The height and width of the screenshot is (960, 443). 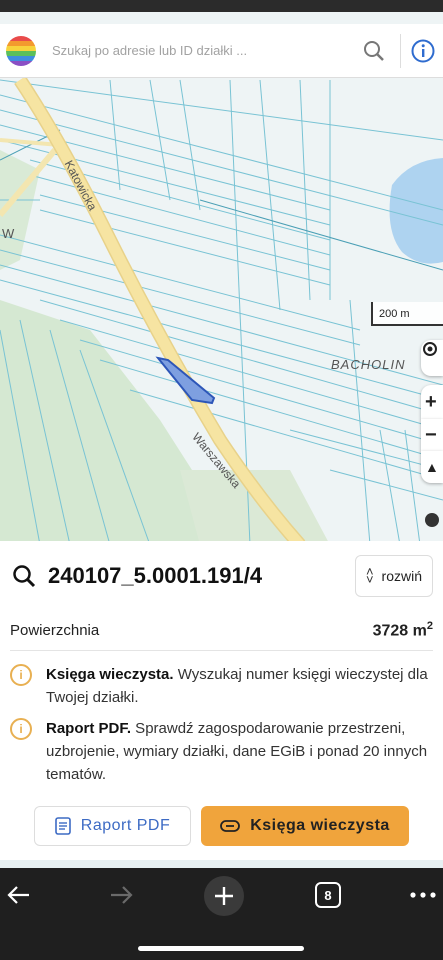 I want to click on app-logo, so click(x=21, y=50).